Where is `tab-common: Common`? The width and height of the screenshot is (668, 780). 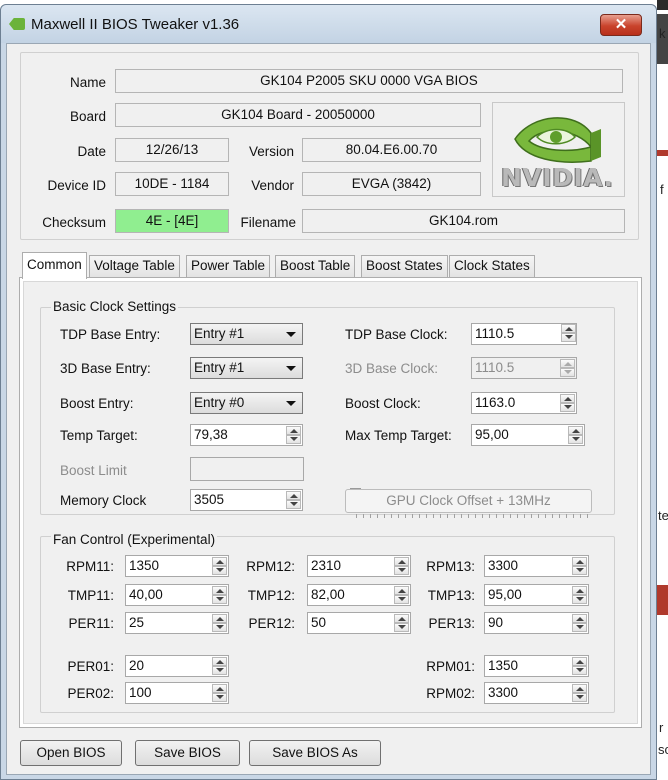
tab-common: Common is located at coordinates (54, 265).